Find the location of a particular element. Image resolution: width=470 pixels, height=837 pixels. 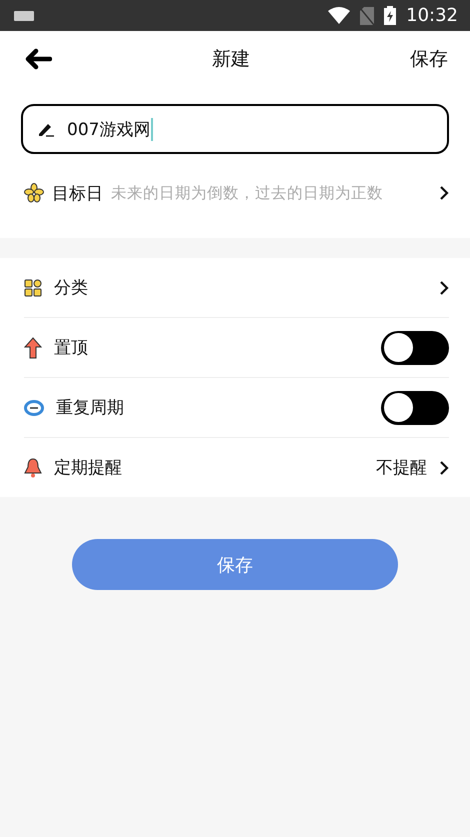

target-date-row: 目标日 未来的日期为倒数，过去的日期为正数 is located at coordinates (235, 193).